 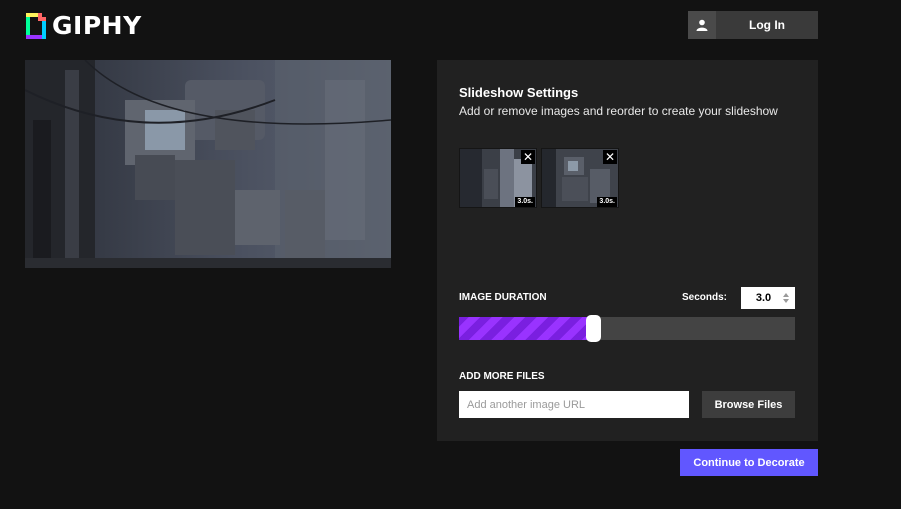 What do you see at coordinates (786, 295) in the screenshot?
I see `increment-icon` at bounding box center [786, 295].